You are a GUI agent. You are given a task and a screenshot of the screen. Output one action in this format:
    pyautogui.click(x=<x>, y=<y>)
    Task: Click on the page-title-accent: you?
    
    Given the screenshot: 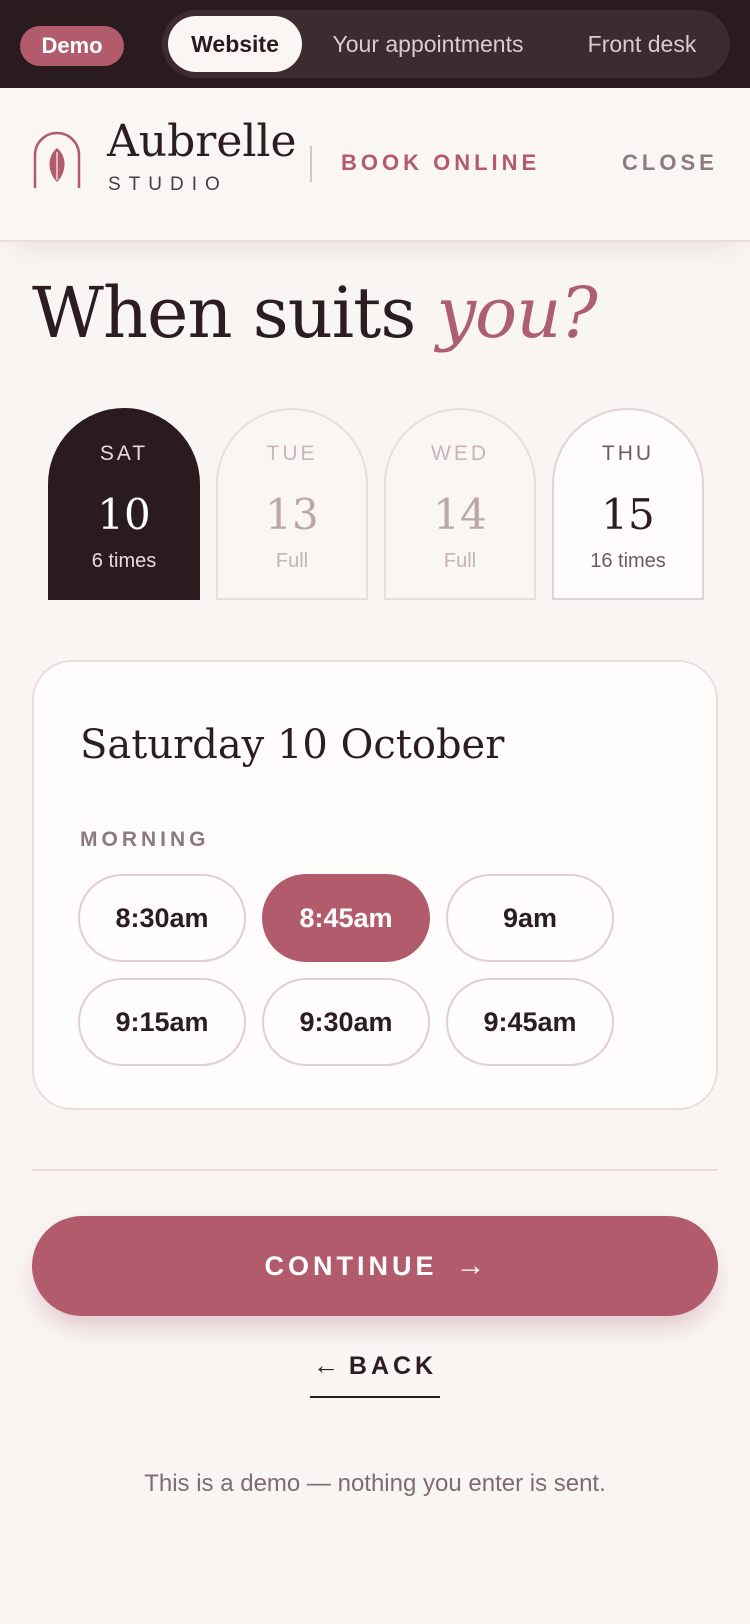 What is the action you would take?
    pyautogui.click(x=517, y=313)
    